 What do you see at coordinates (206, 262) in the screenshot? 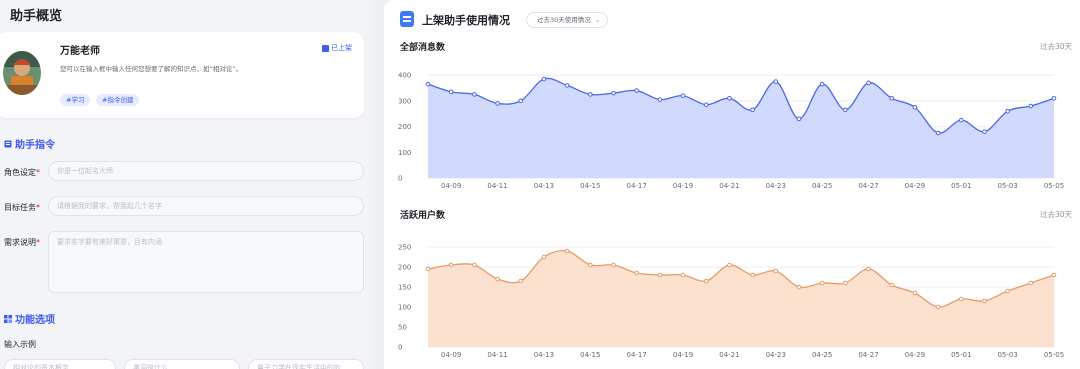
I see `requirement-textarea: 要求名字要有美好寓意，且有内涵` at bounding box center [206, 262].